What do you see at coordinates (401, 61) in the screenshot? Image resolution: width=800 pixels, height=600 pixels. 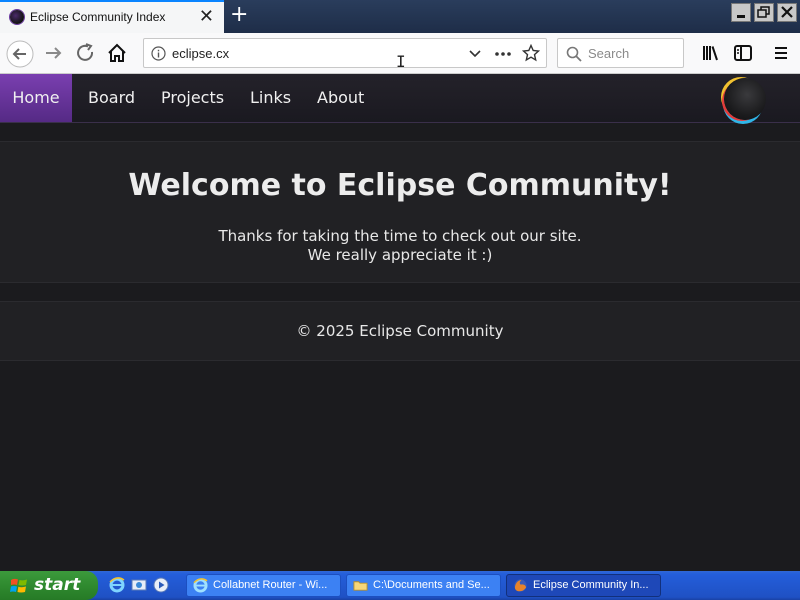 I see `text-cursor-icon: I` at bounding box center [401, 61].